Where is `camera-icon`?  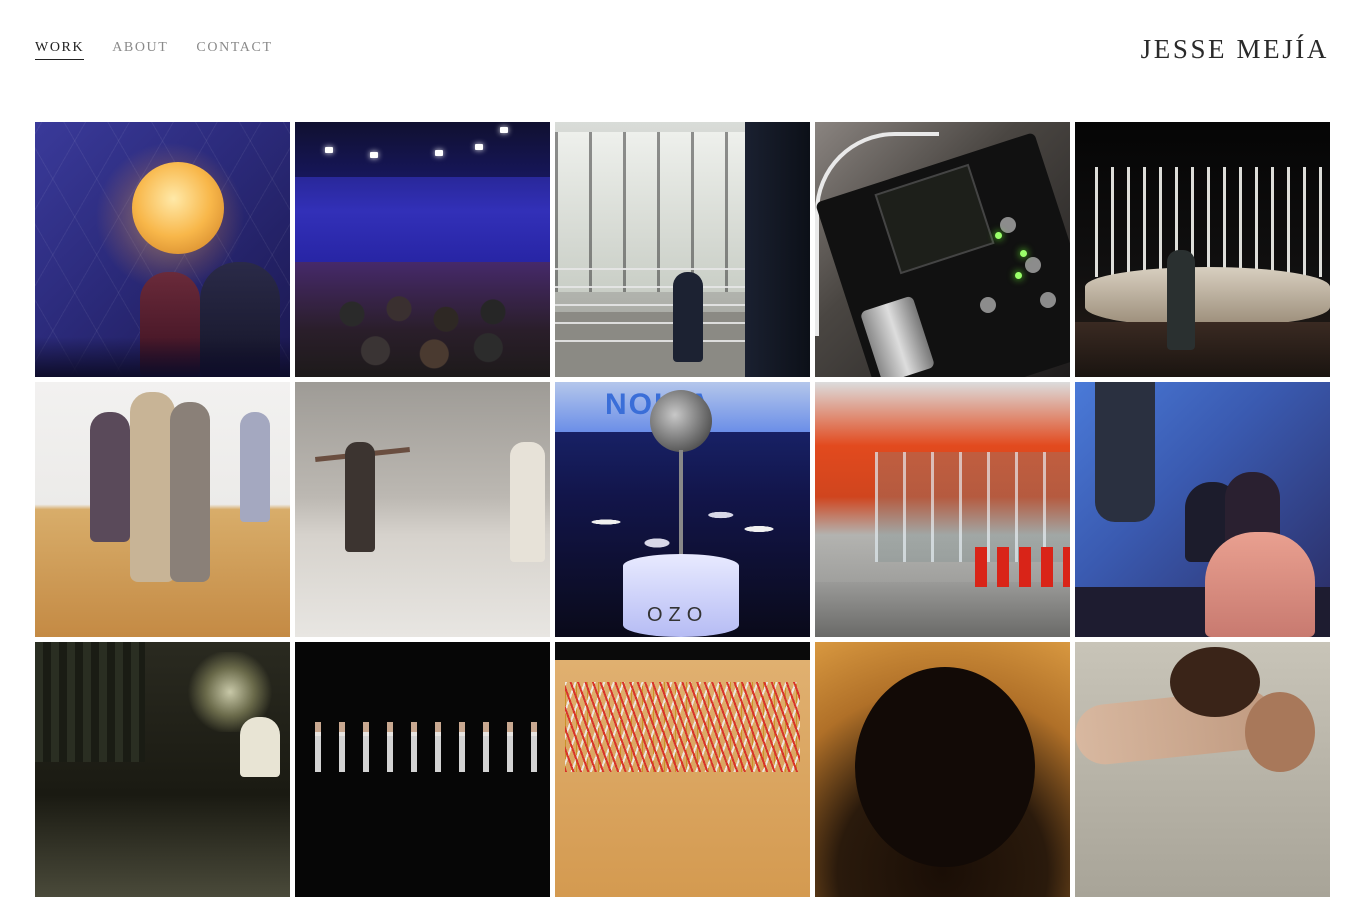 camera-icon is located at coordinates (681, 421).